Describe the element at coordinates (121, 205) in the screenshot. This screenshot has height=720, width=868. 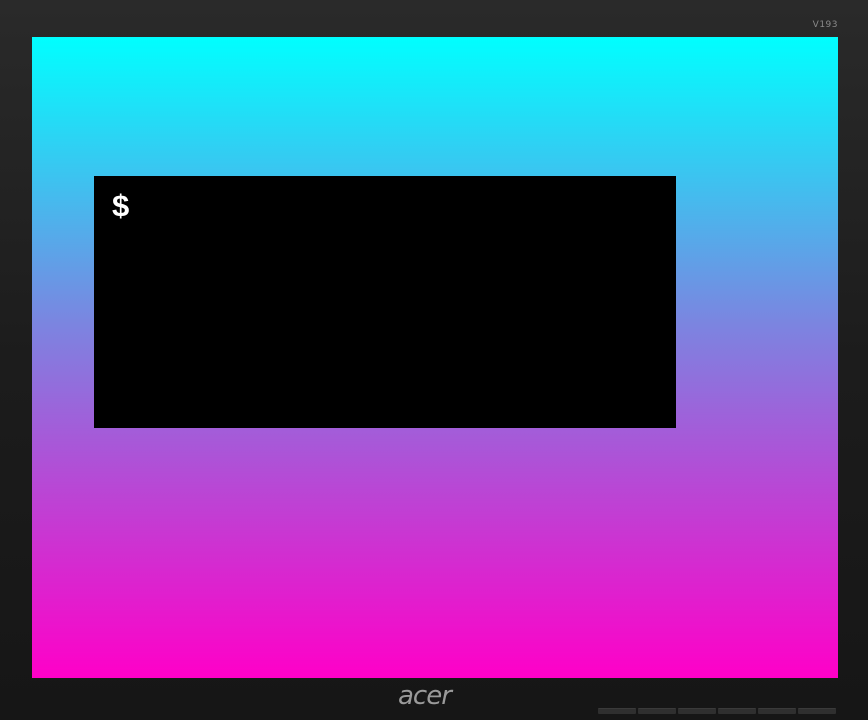
I see `terminal-prompt: $` at that location.